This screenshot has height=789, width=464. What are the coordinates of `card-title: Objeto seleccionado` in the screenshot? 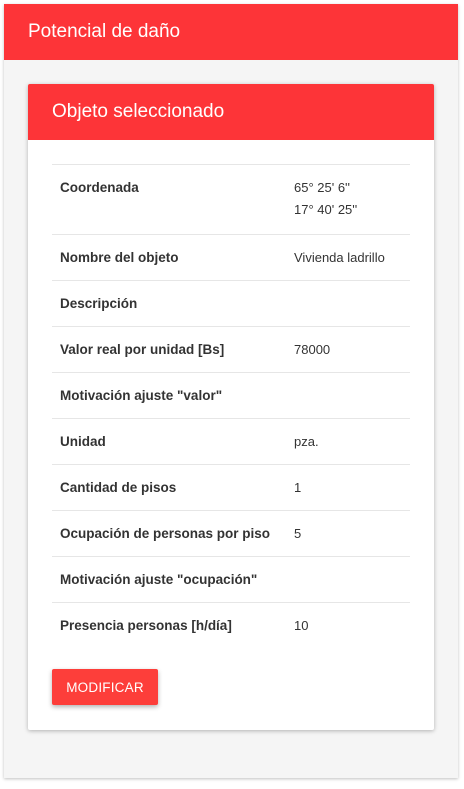 It's located at (231, 112).